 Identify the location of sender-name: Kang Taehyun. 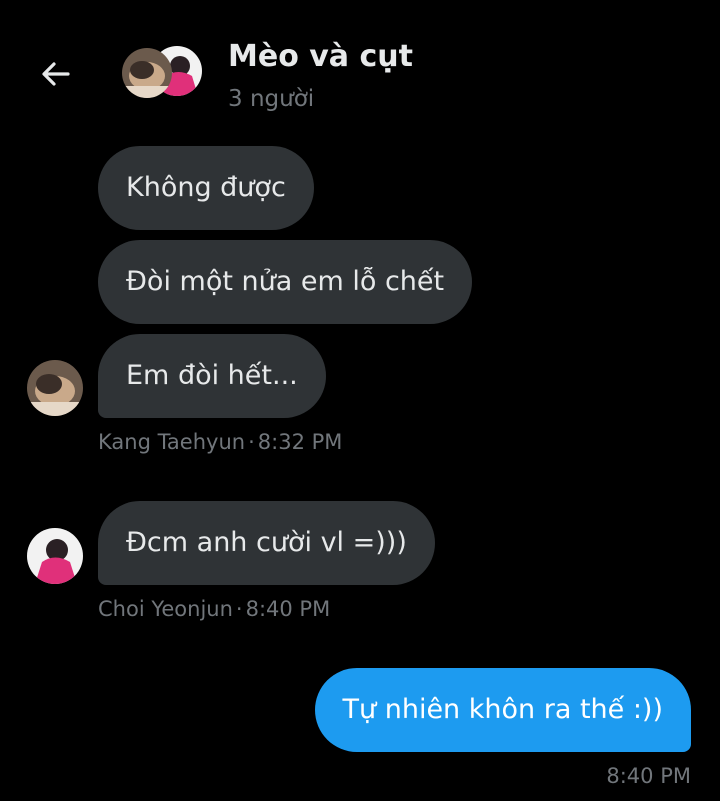
(171, 442).